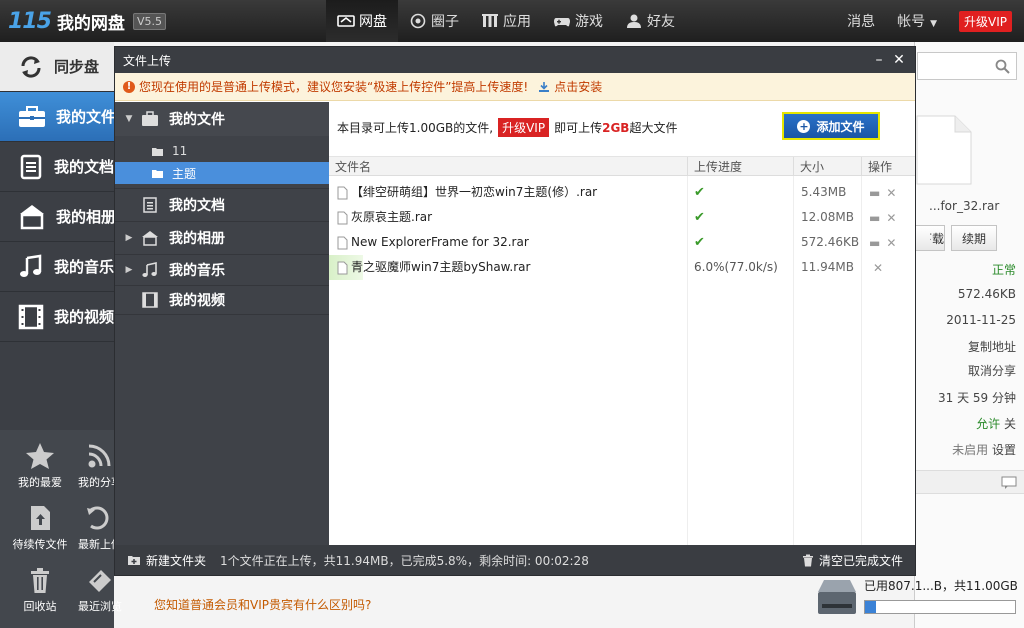 The height and width of the screenshot is (628, 1024). I want to click on cancel-share-button: 取消分享, so click(992, 370).